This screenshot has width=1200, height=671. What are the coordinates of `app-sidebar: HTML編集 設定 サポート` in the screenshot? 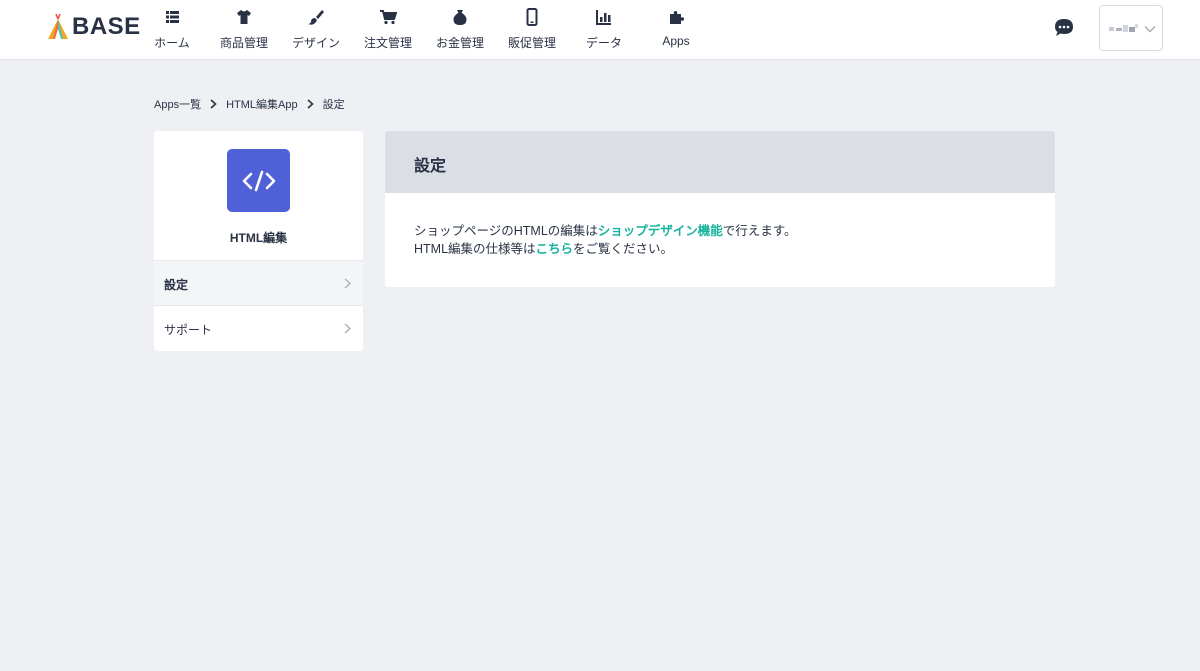 It's located at (258, 241).